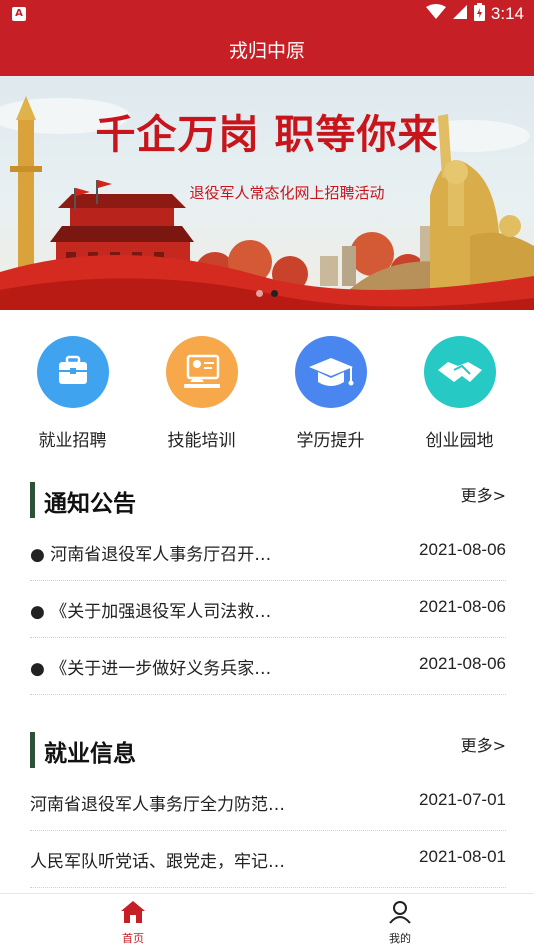  What do you see at coordinates (90, 754) in the screenshot?
I see `section-title: 就业信息` at bounding box center [90, 754].